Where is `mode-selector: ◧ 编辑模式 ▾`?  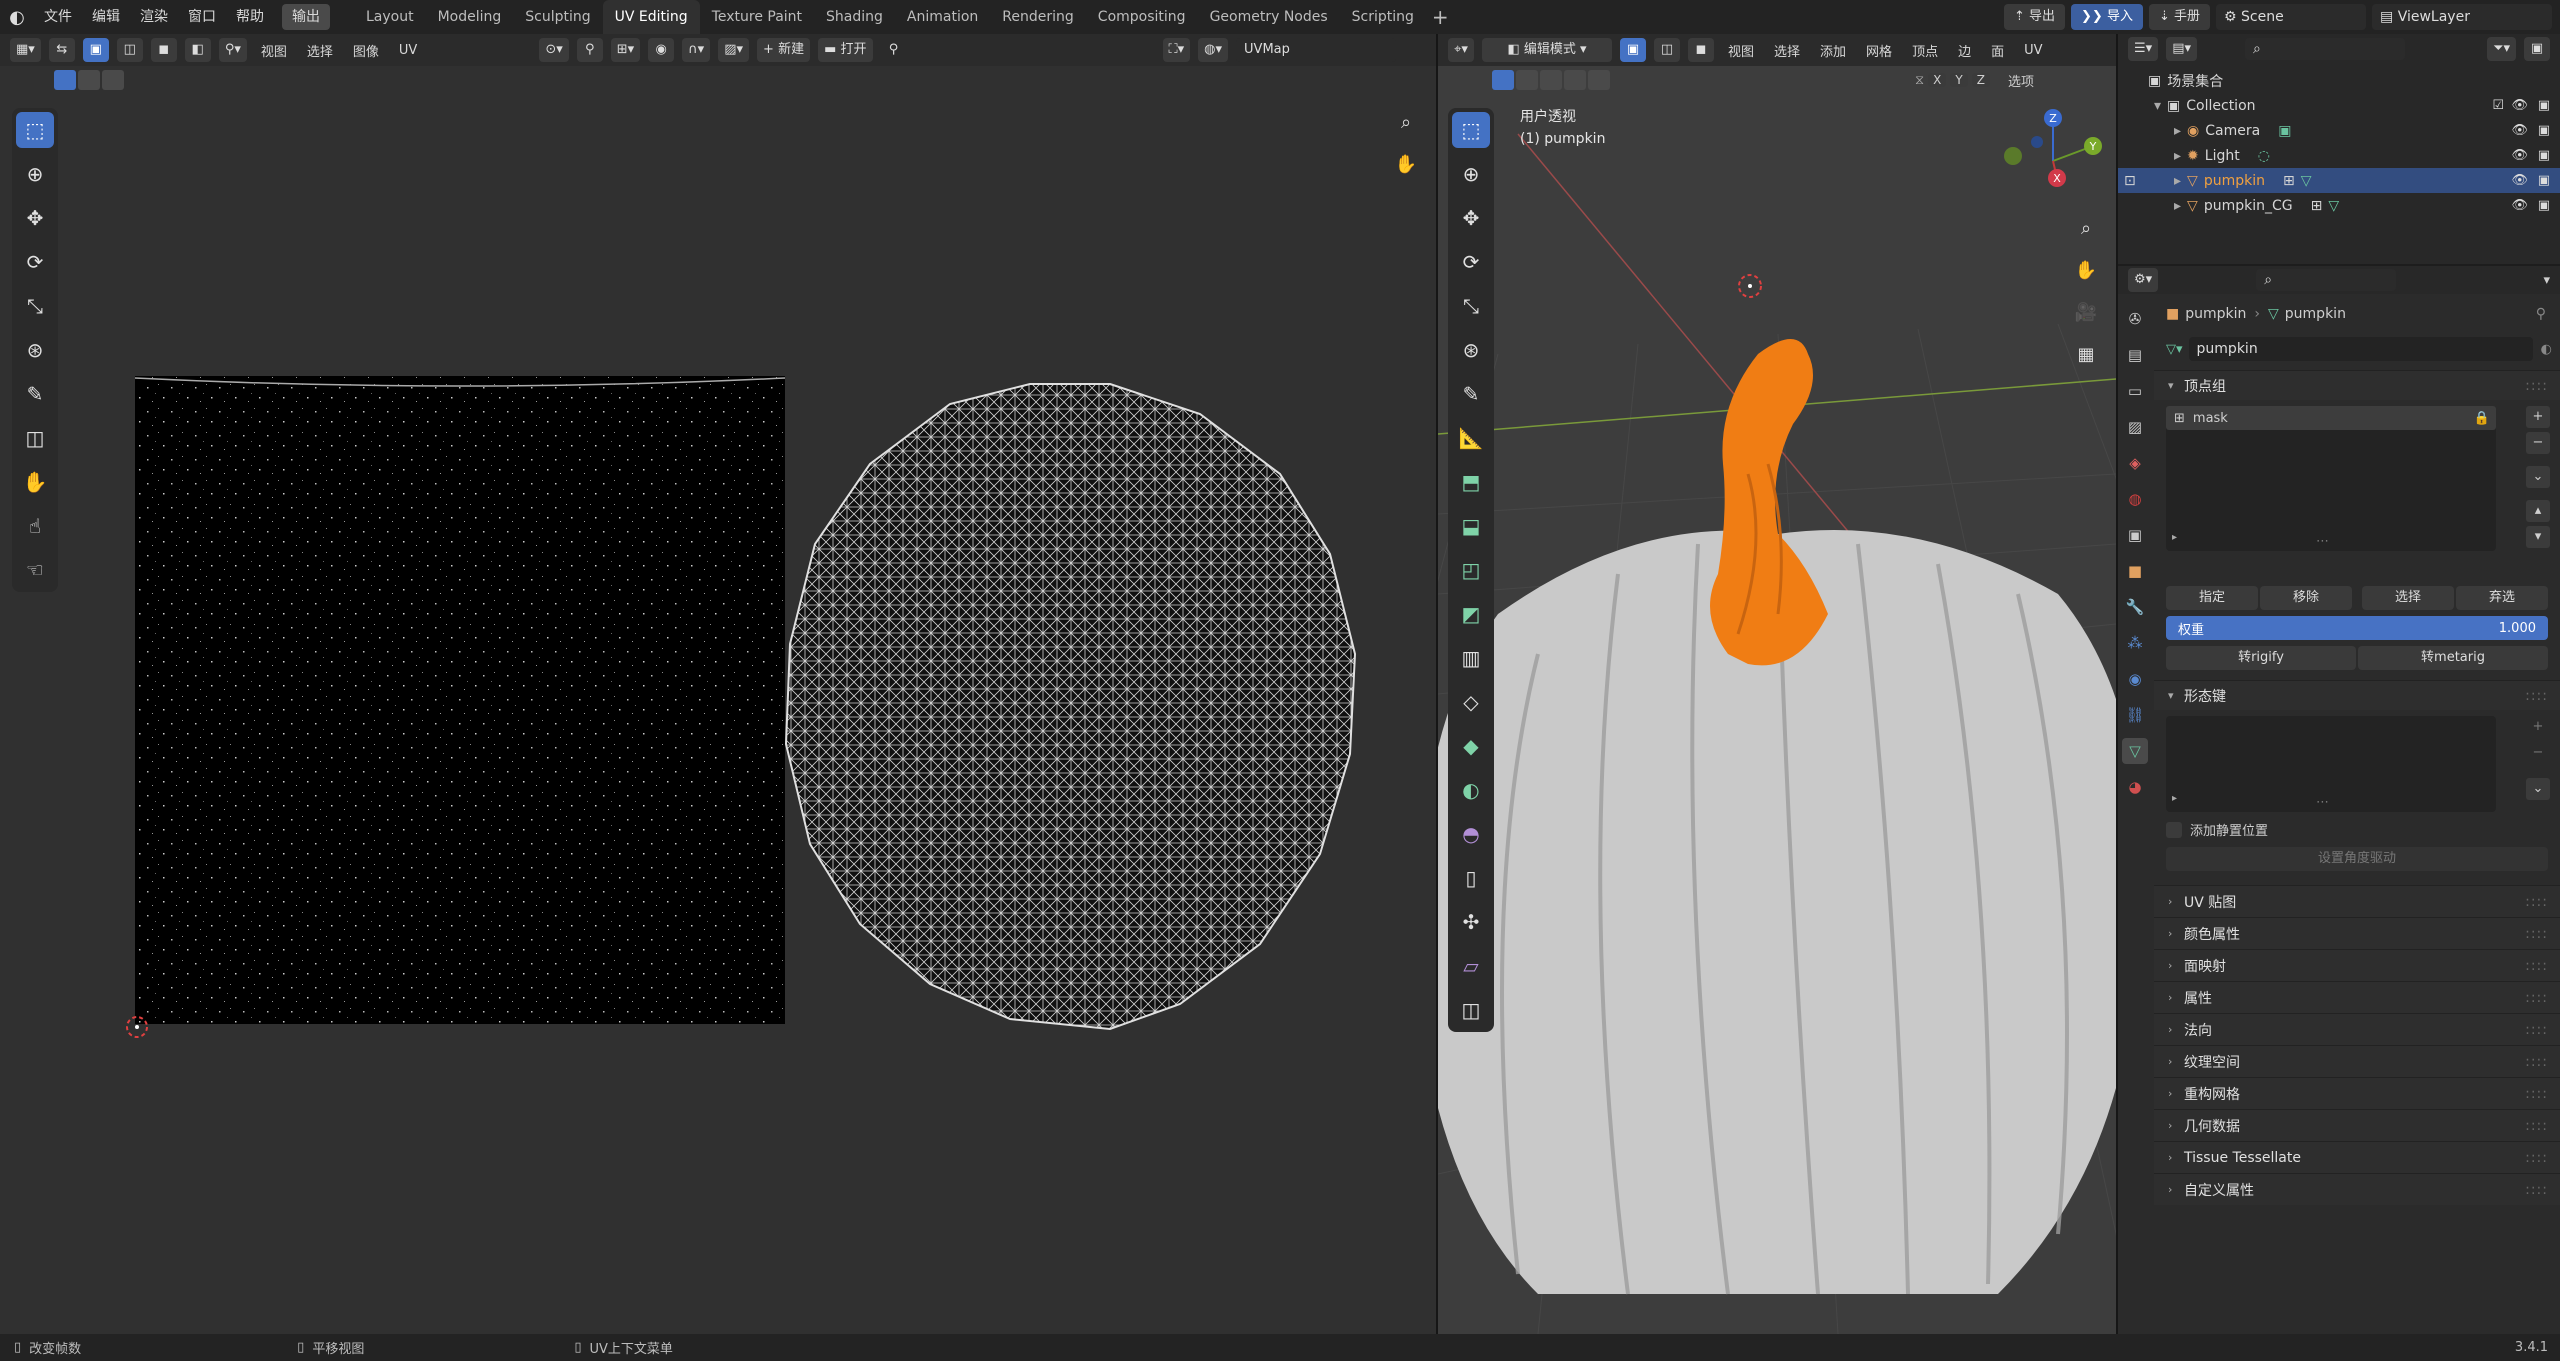
mode-selector: ◧ 编辑模式 ▾ is located at coordinates (1547, 50).